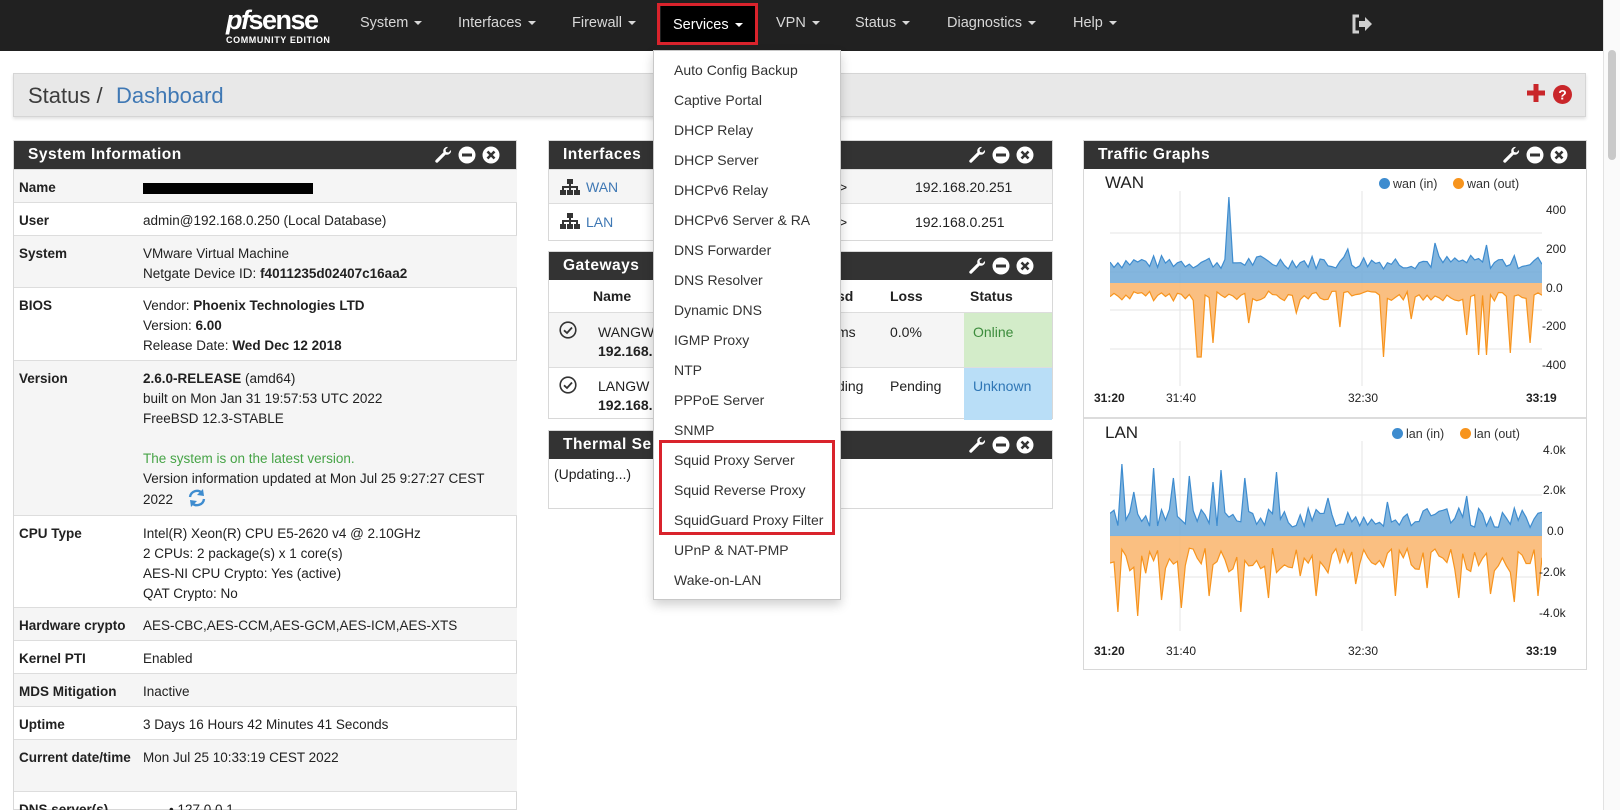  What do you see at coordinates (883, 25) in the screenshot?
I see `nav-status: Status` at bounding box center [883, 25].